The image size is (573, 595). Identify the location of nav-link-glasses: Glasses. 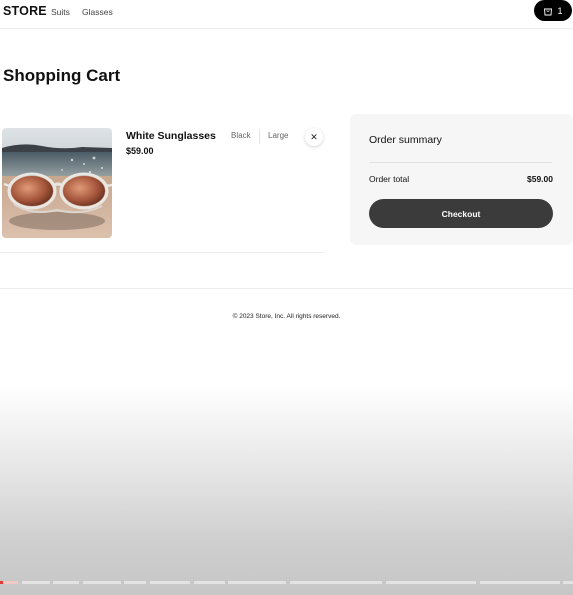
(97, 12).